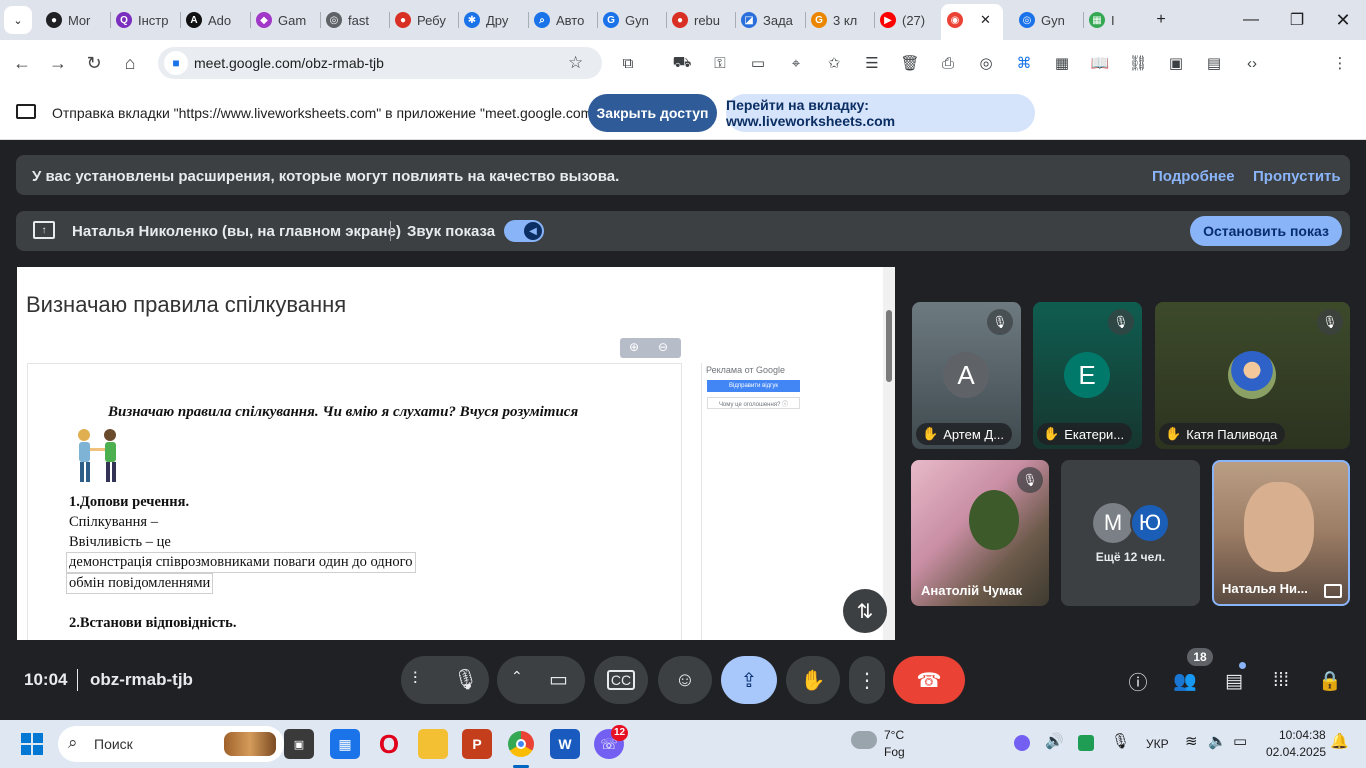  What do you see at coordinates (1297, 176) in the screenshot?
I see `skip-link: Пропустить` at bounding box center [1297, 176].